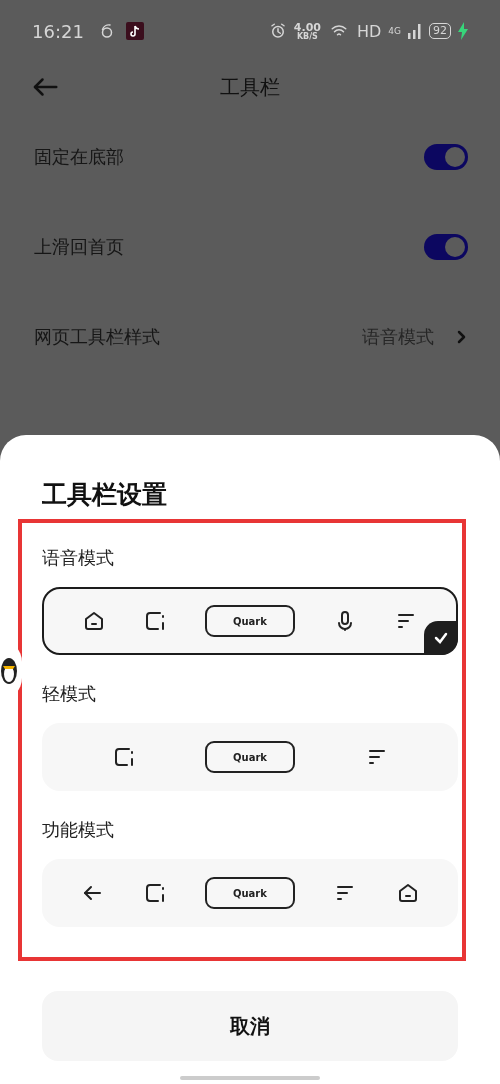 The image size is (500, 1084). Describe the element at coordinates (440, 31) in the screenshot. I see `battery-level: 92` at that location.